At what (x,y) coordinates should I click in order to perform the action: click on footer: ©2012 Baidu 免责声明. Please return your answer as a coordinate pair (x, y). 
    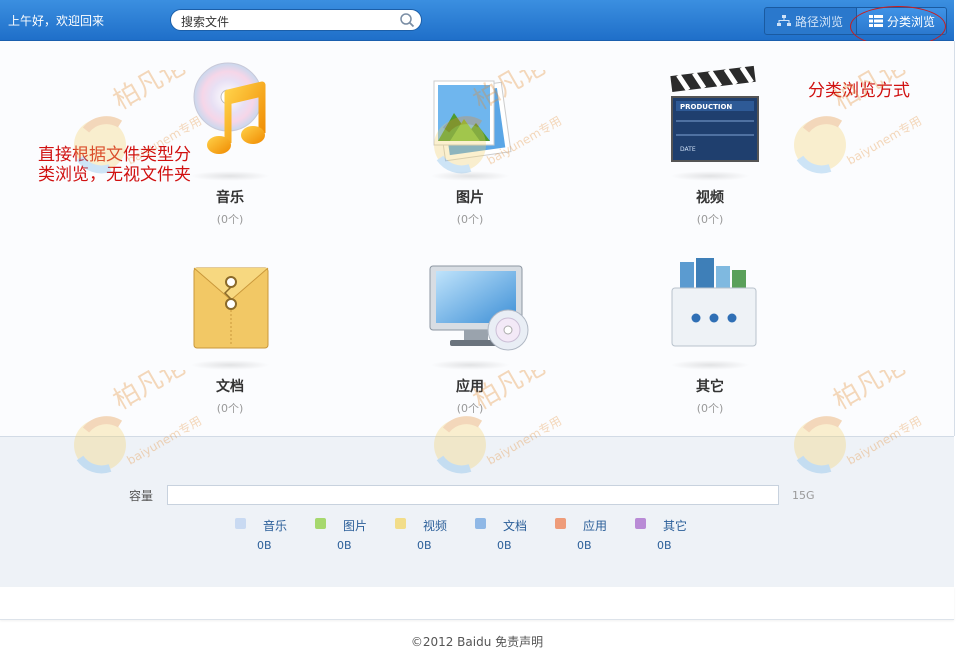
    Looking at the image, I should click on (477, 641).